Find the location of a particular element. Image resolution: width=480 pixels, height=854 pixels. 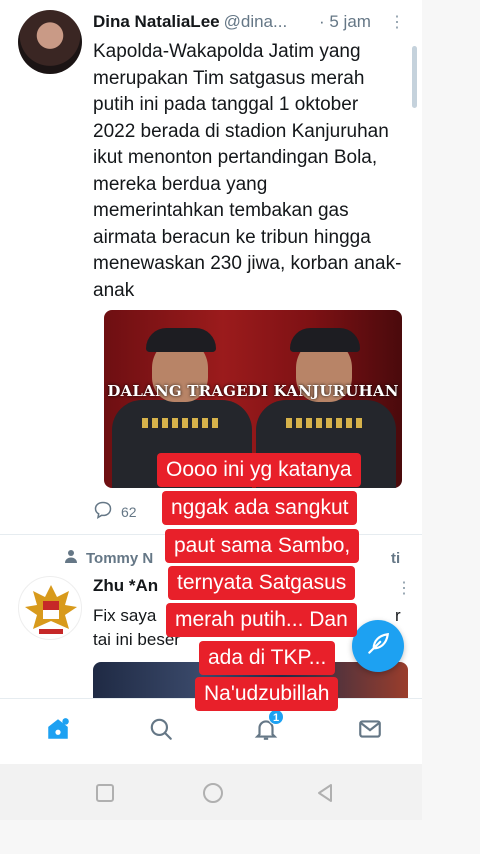

caption-line: merah putih... Dan is located at coordinates (261, 620).